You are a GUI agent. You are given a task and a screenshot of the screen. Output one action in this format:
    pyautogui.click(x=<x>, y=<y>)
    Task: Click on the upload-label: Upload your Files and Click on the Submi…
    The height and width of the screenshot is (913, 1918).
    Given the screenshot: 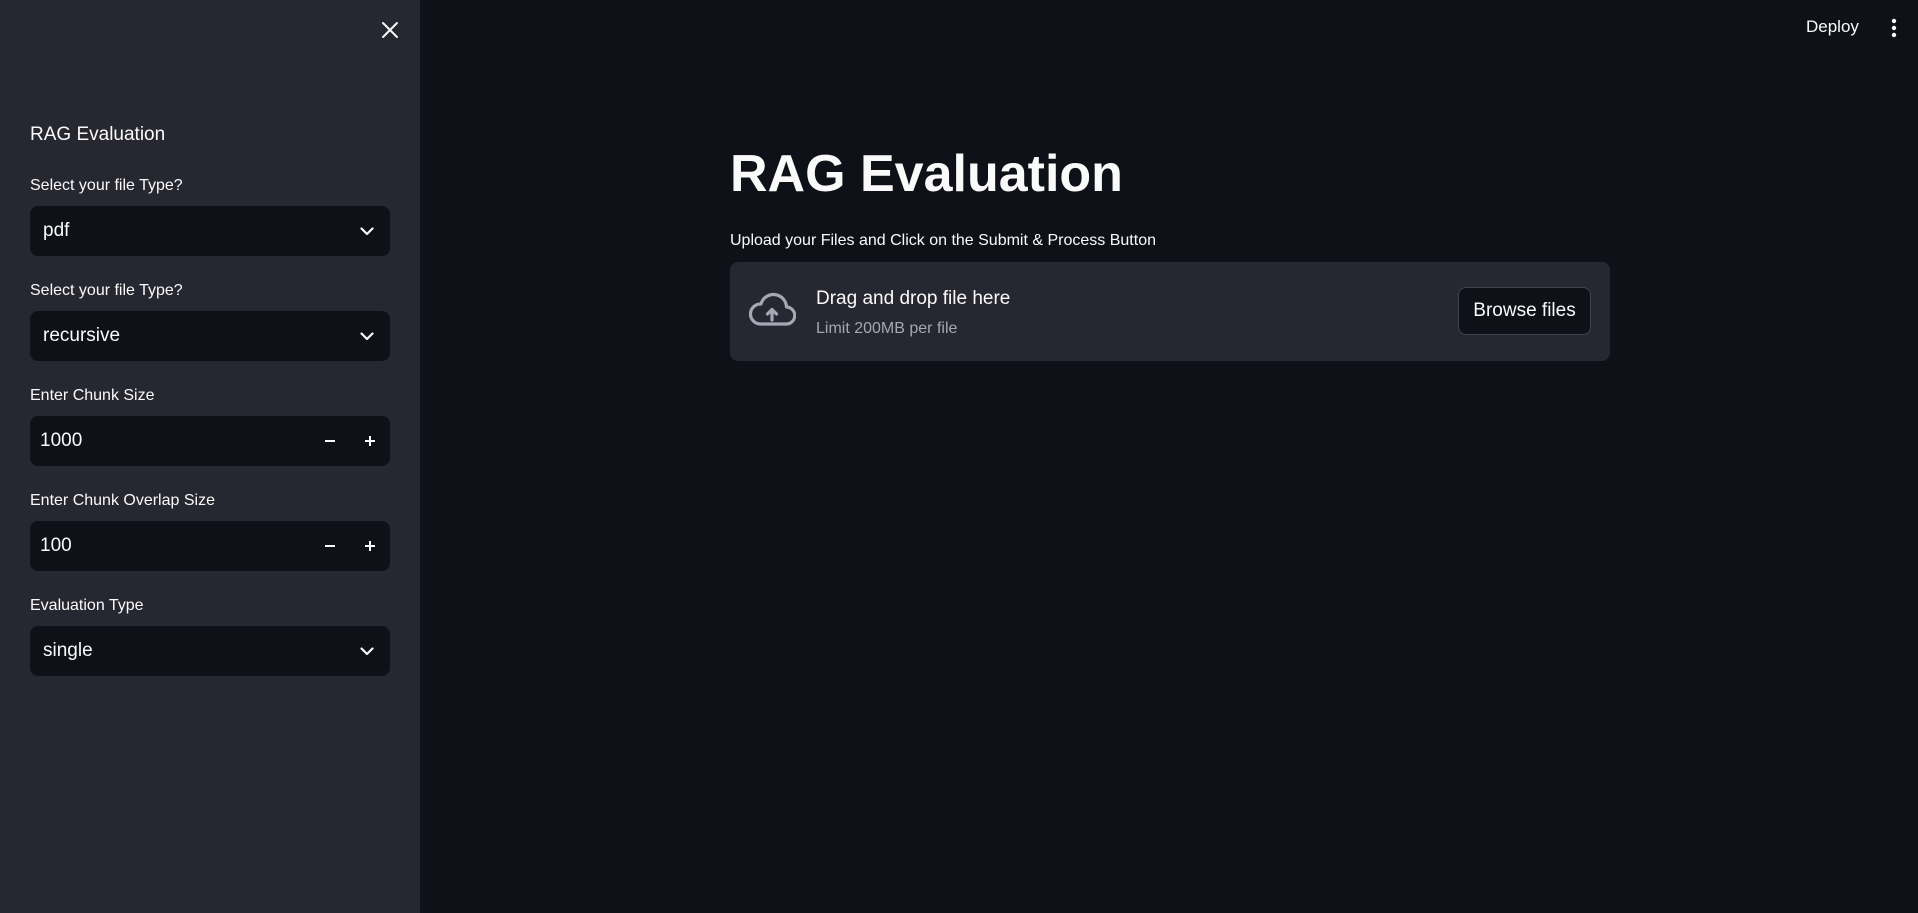 What is the action you would take?
    pyautogui.click(x=943, y=240)
    